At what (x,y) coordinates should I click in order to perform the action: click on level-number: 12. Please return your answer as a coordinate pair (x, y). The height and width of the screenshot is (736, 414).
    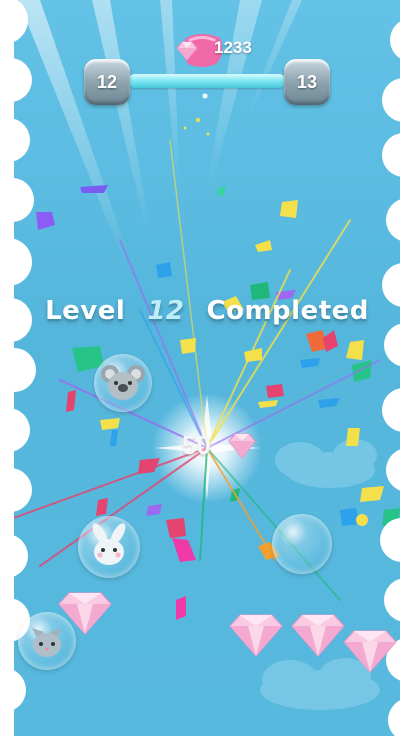
    Looking at the image, I should click on (166, 311).